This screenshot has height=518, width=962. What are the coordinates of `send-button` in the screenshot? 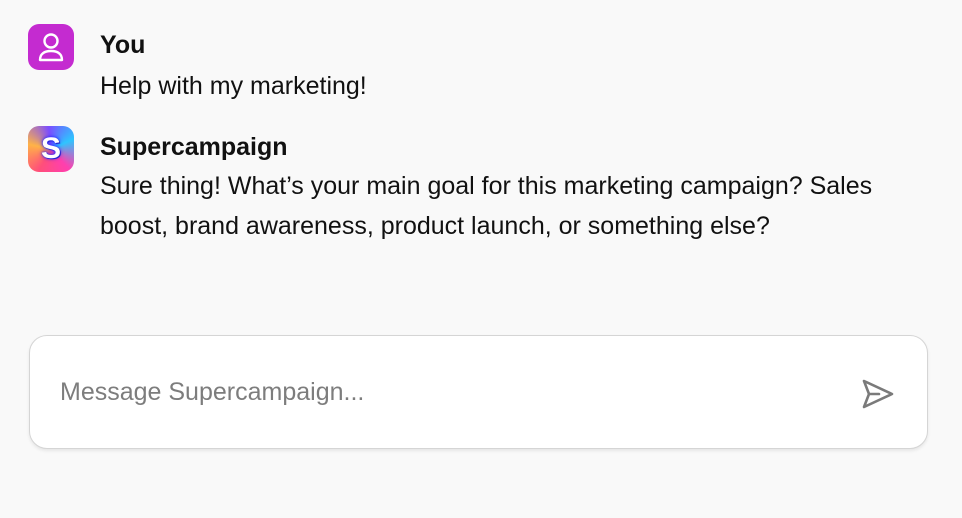 It's located at (878, 394).